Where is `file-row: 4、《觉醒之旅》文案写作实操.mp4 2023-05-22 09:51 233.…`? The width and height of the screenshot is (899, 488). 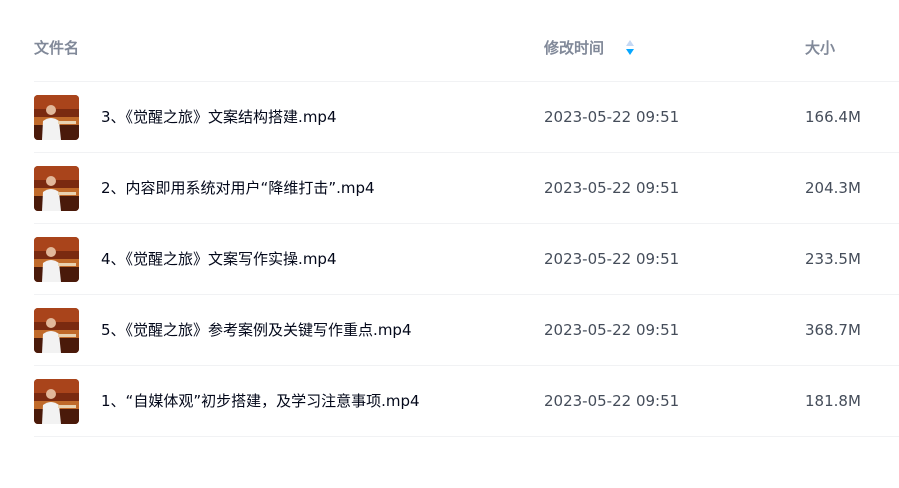
file-row: 4、《觉醒之旅》文案写作实操.mp4 2023-05-22 09:51 233.… is located at coordinates (466, 259).